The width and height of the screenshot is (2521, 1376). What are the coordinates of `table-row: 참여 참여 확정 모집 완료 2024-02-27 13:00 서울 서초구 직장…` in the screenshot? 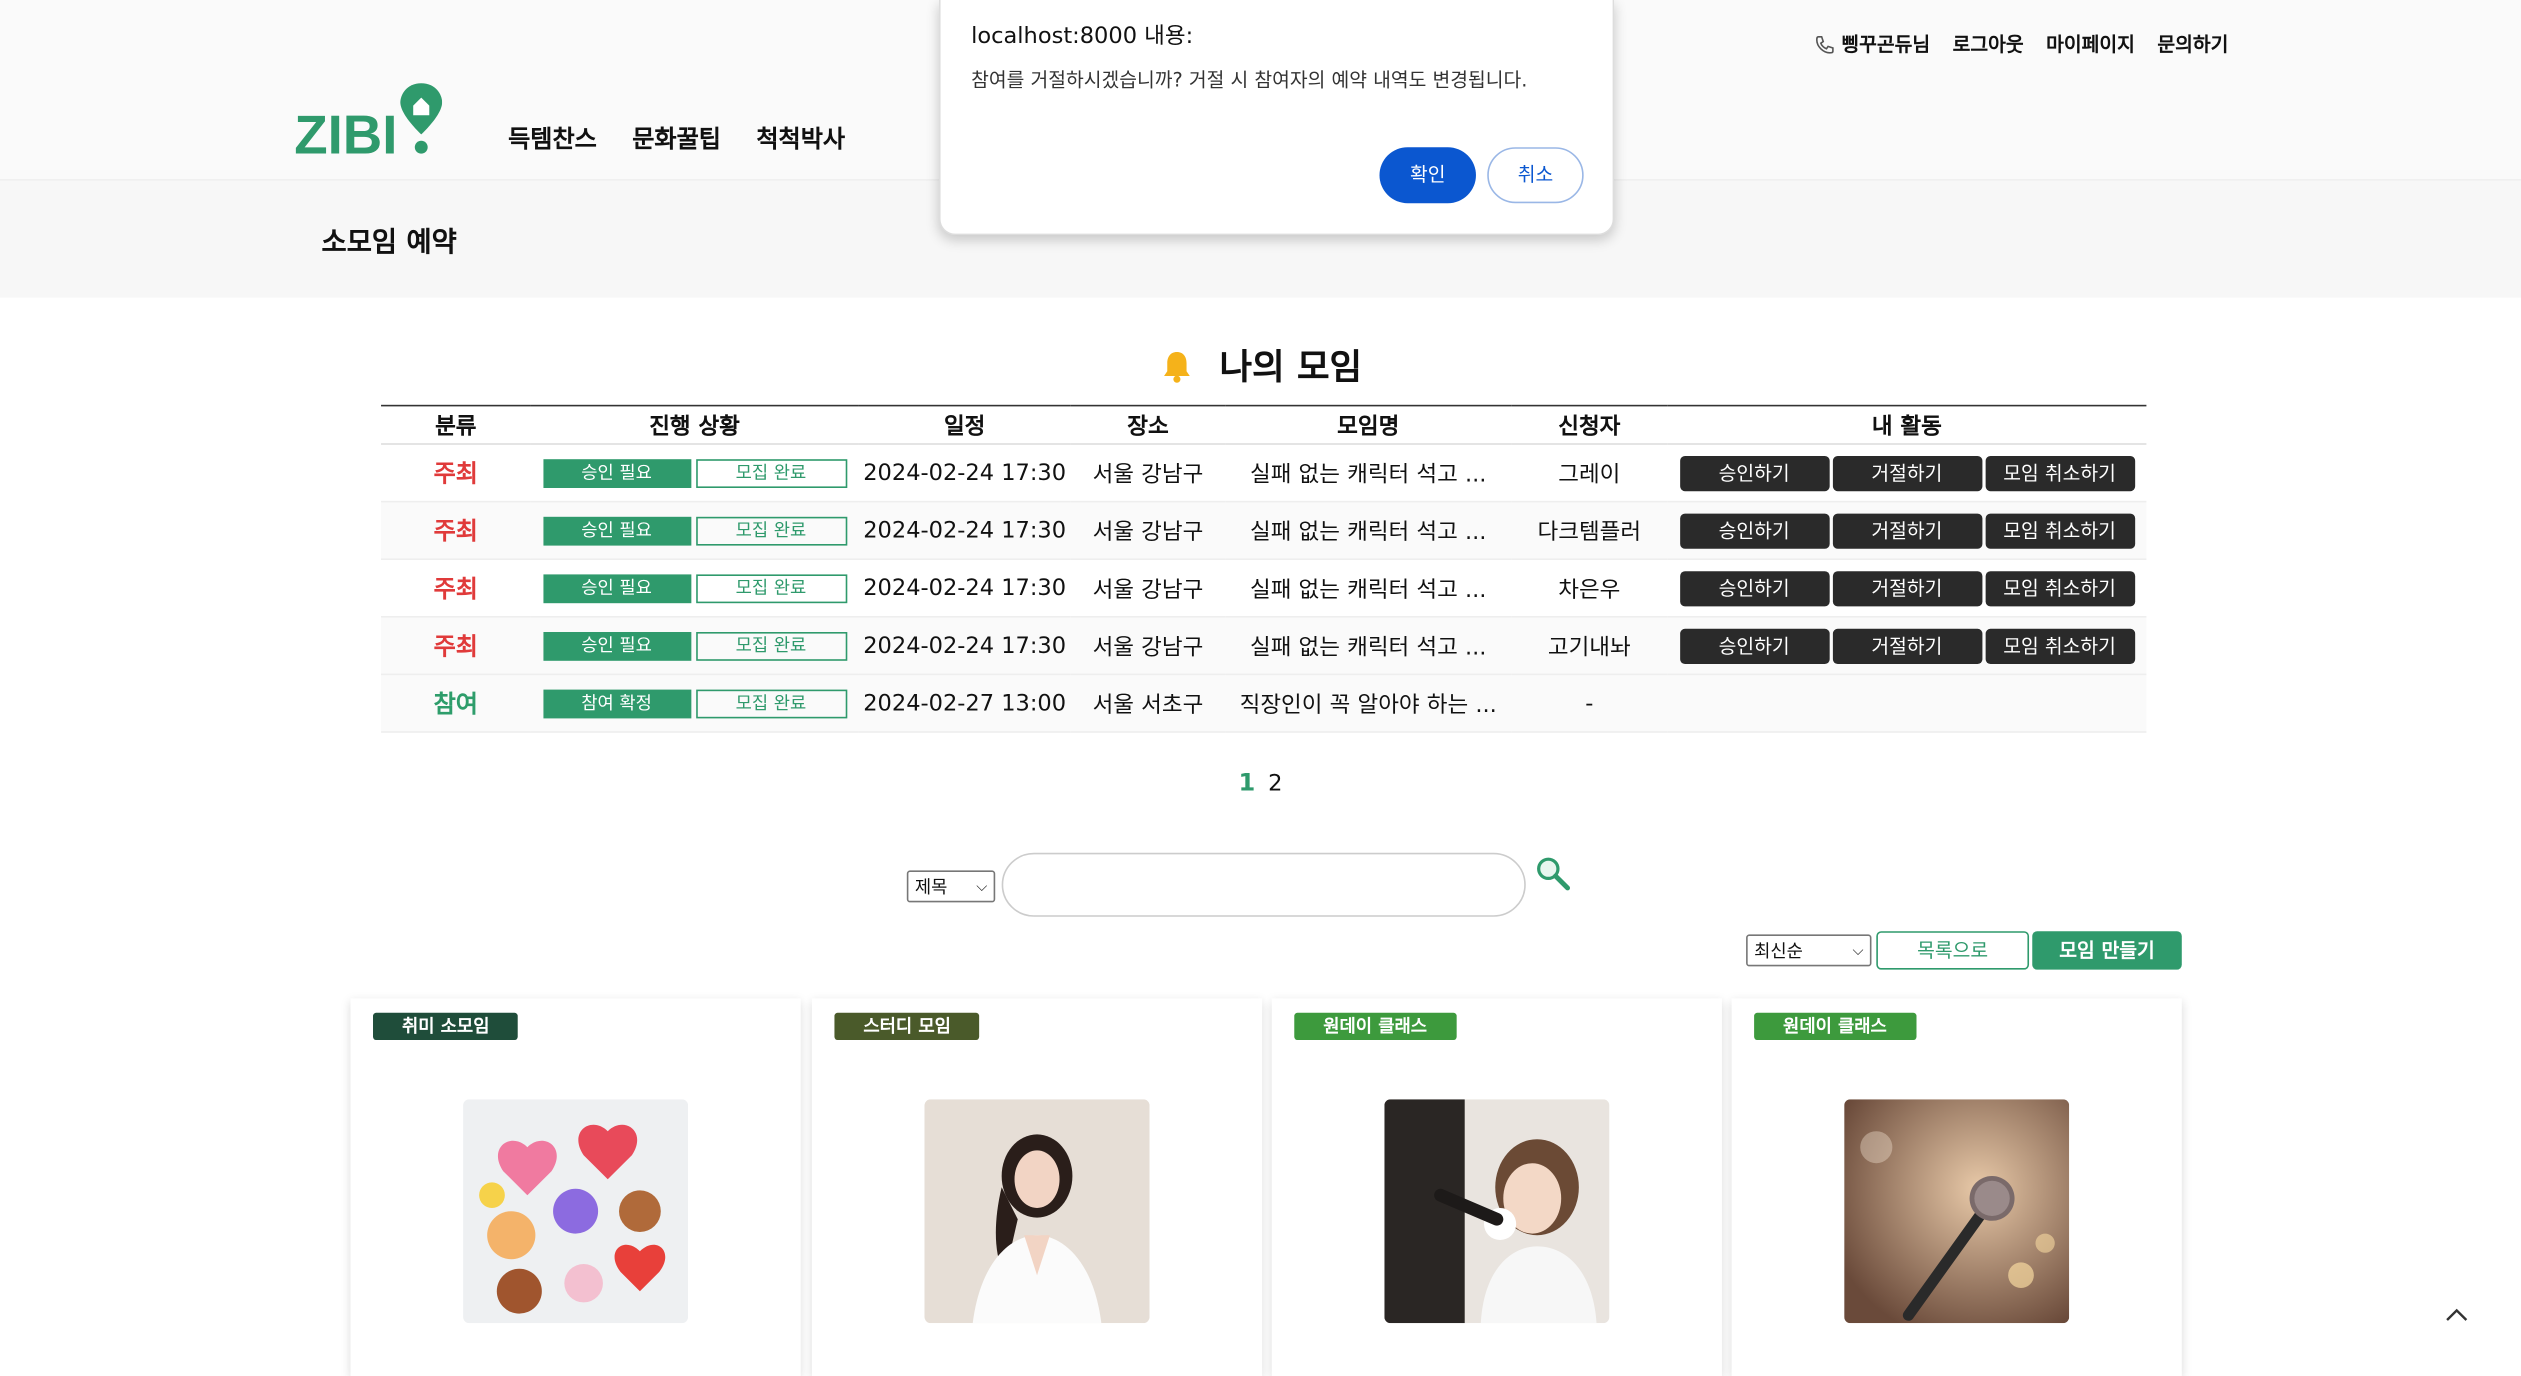 It's located at (1264, 703).